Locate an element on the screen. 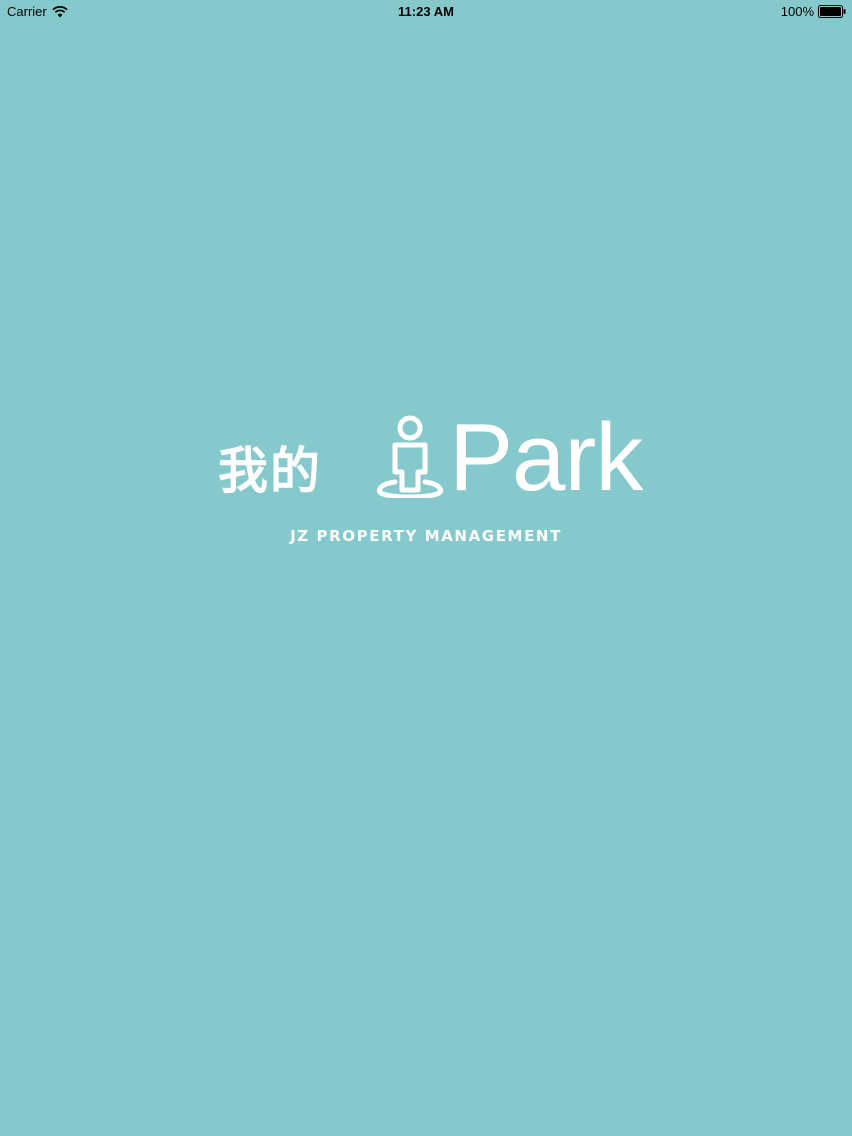 This screenshot has width=852, height=1136. logo-park-text: Park is located at coordinates (546, 457).